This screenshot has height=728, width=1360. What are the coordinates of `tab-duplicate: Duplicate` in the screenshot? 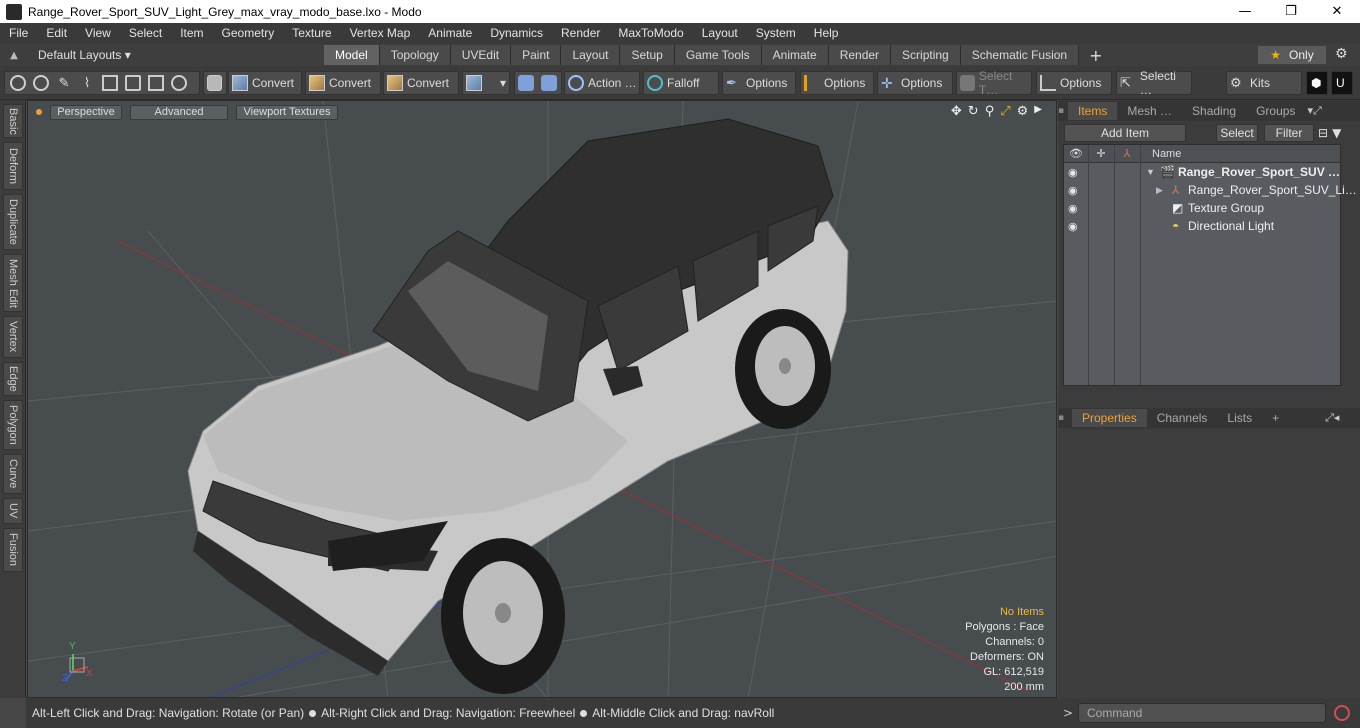 It's located at (13, 222).